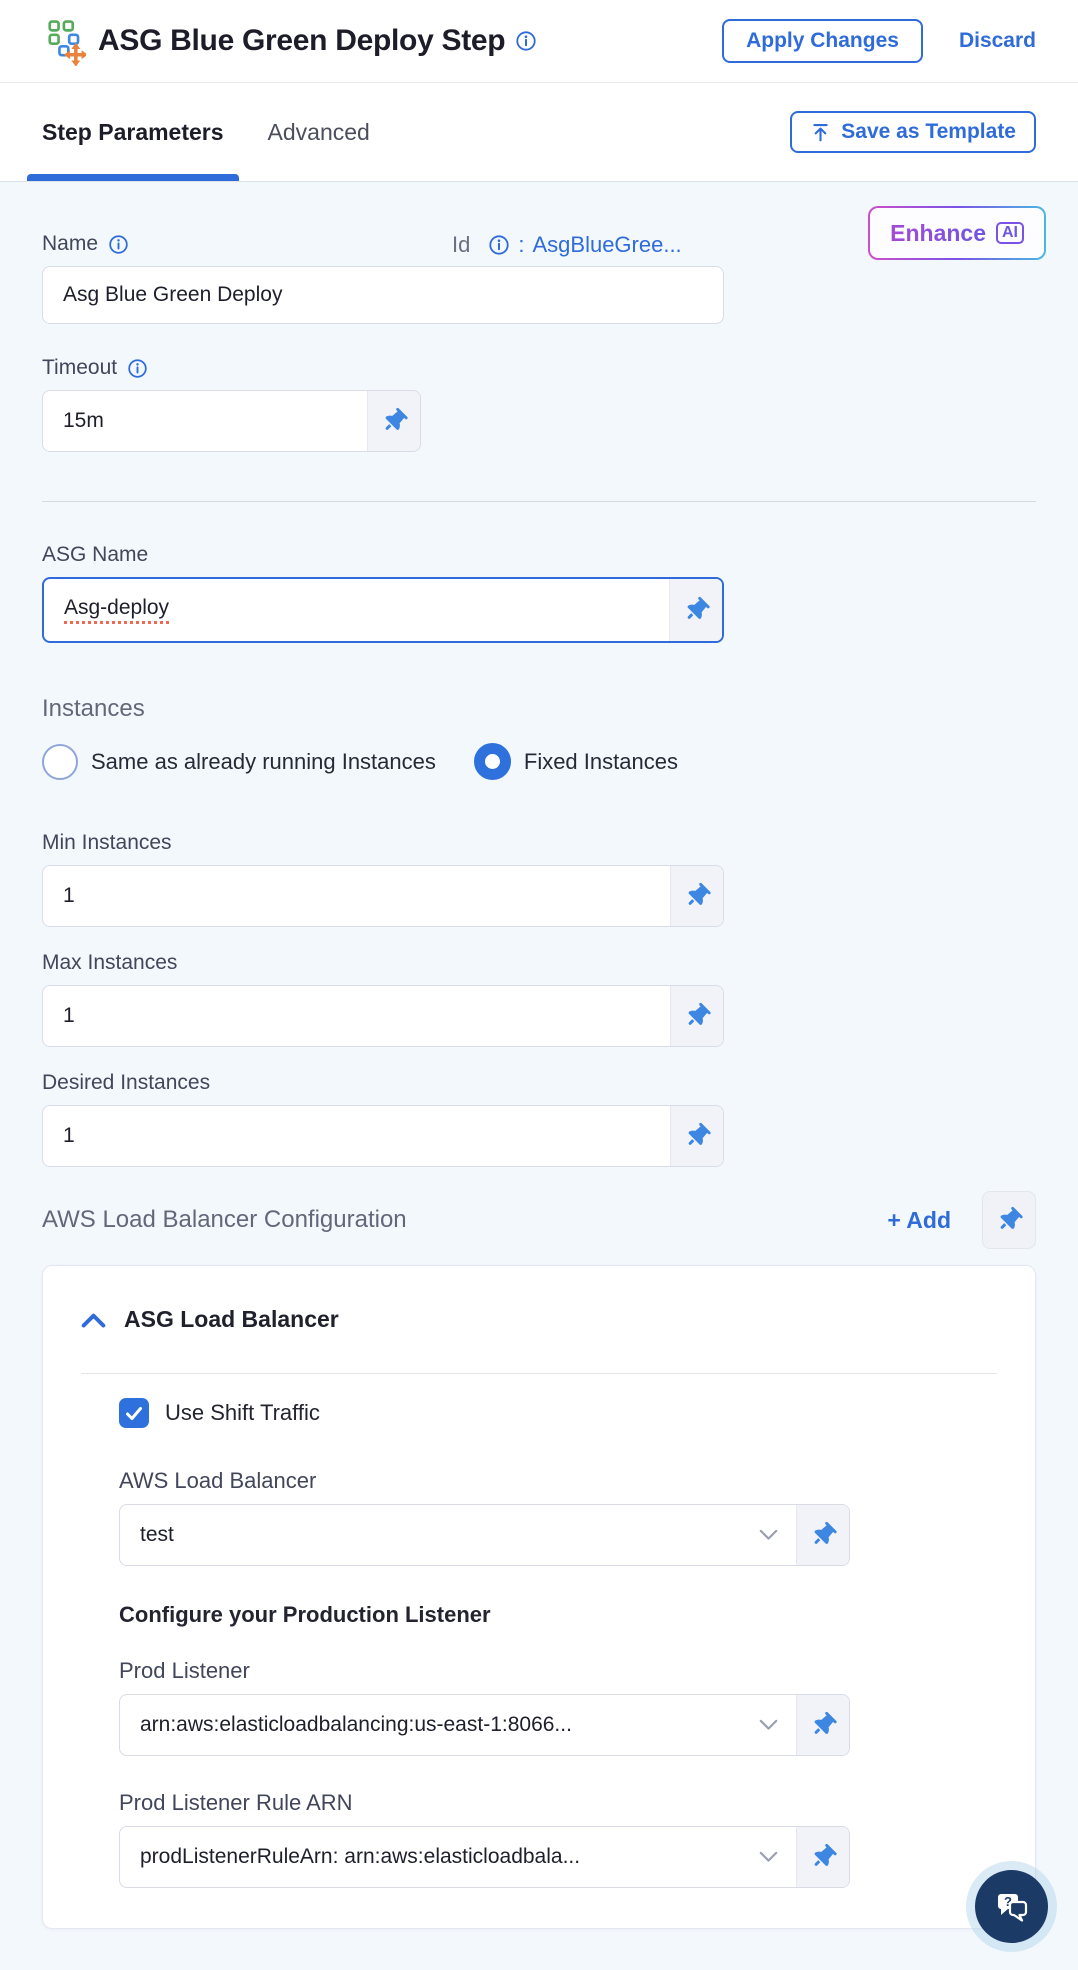 The width and height of the screenshot is (1078, 1970). I want to click on max-instances-field, so click(383, 1016).